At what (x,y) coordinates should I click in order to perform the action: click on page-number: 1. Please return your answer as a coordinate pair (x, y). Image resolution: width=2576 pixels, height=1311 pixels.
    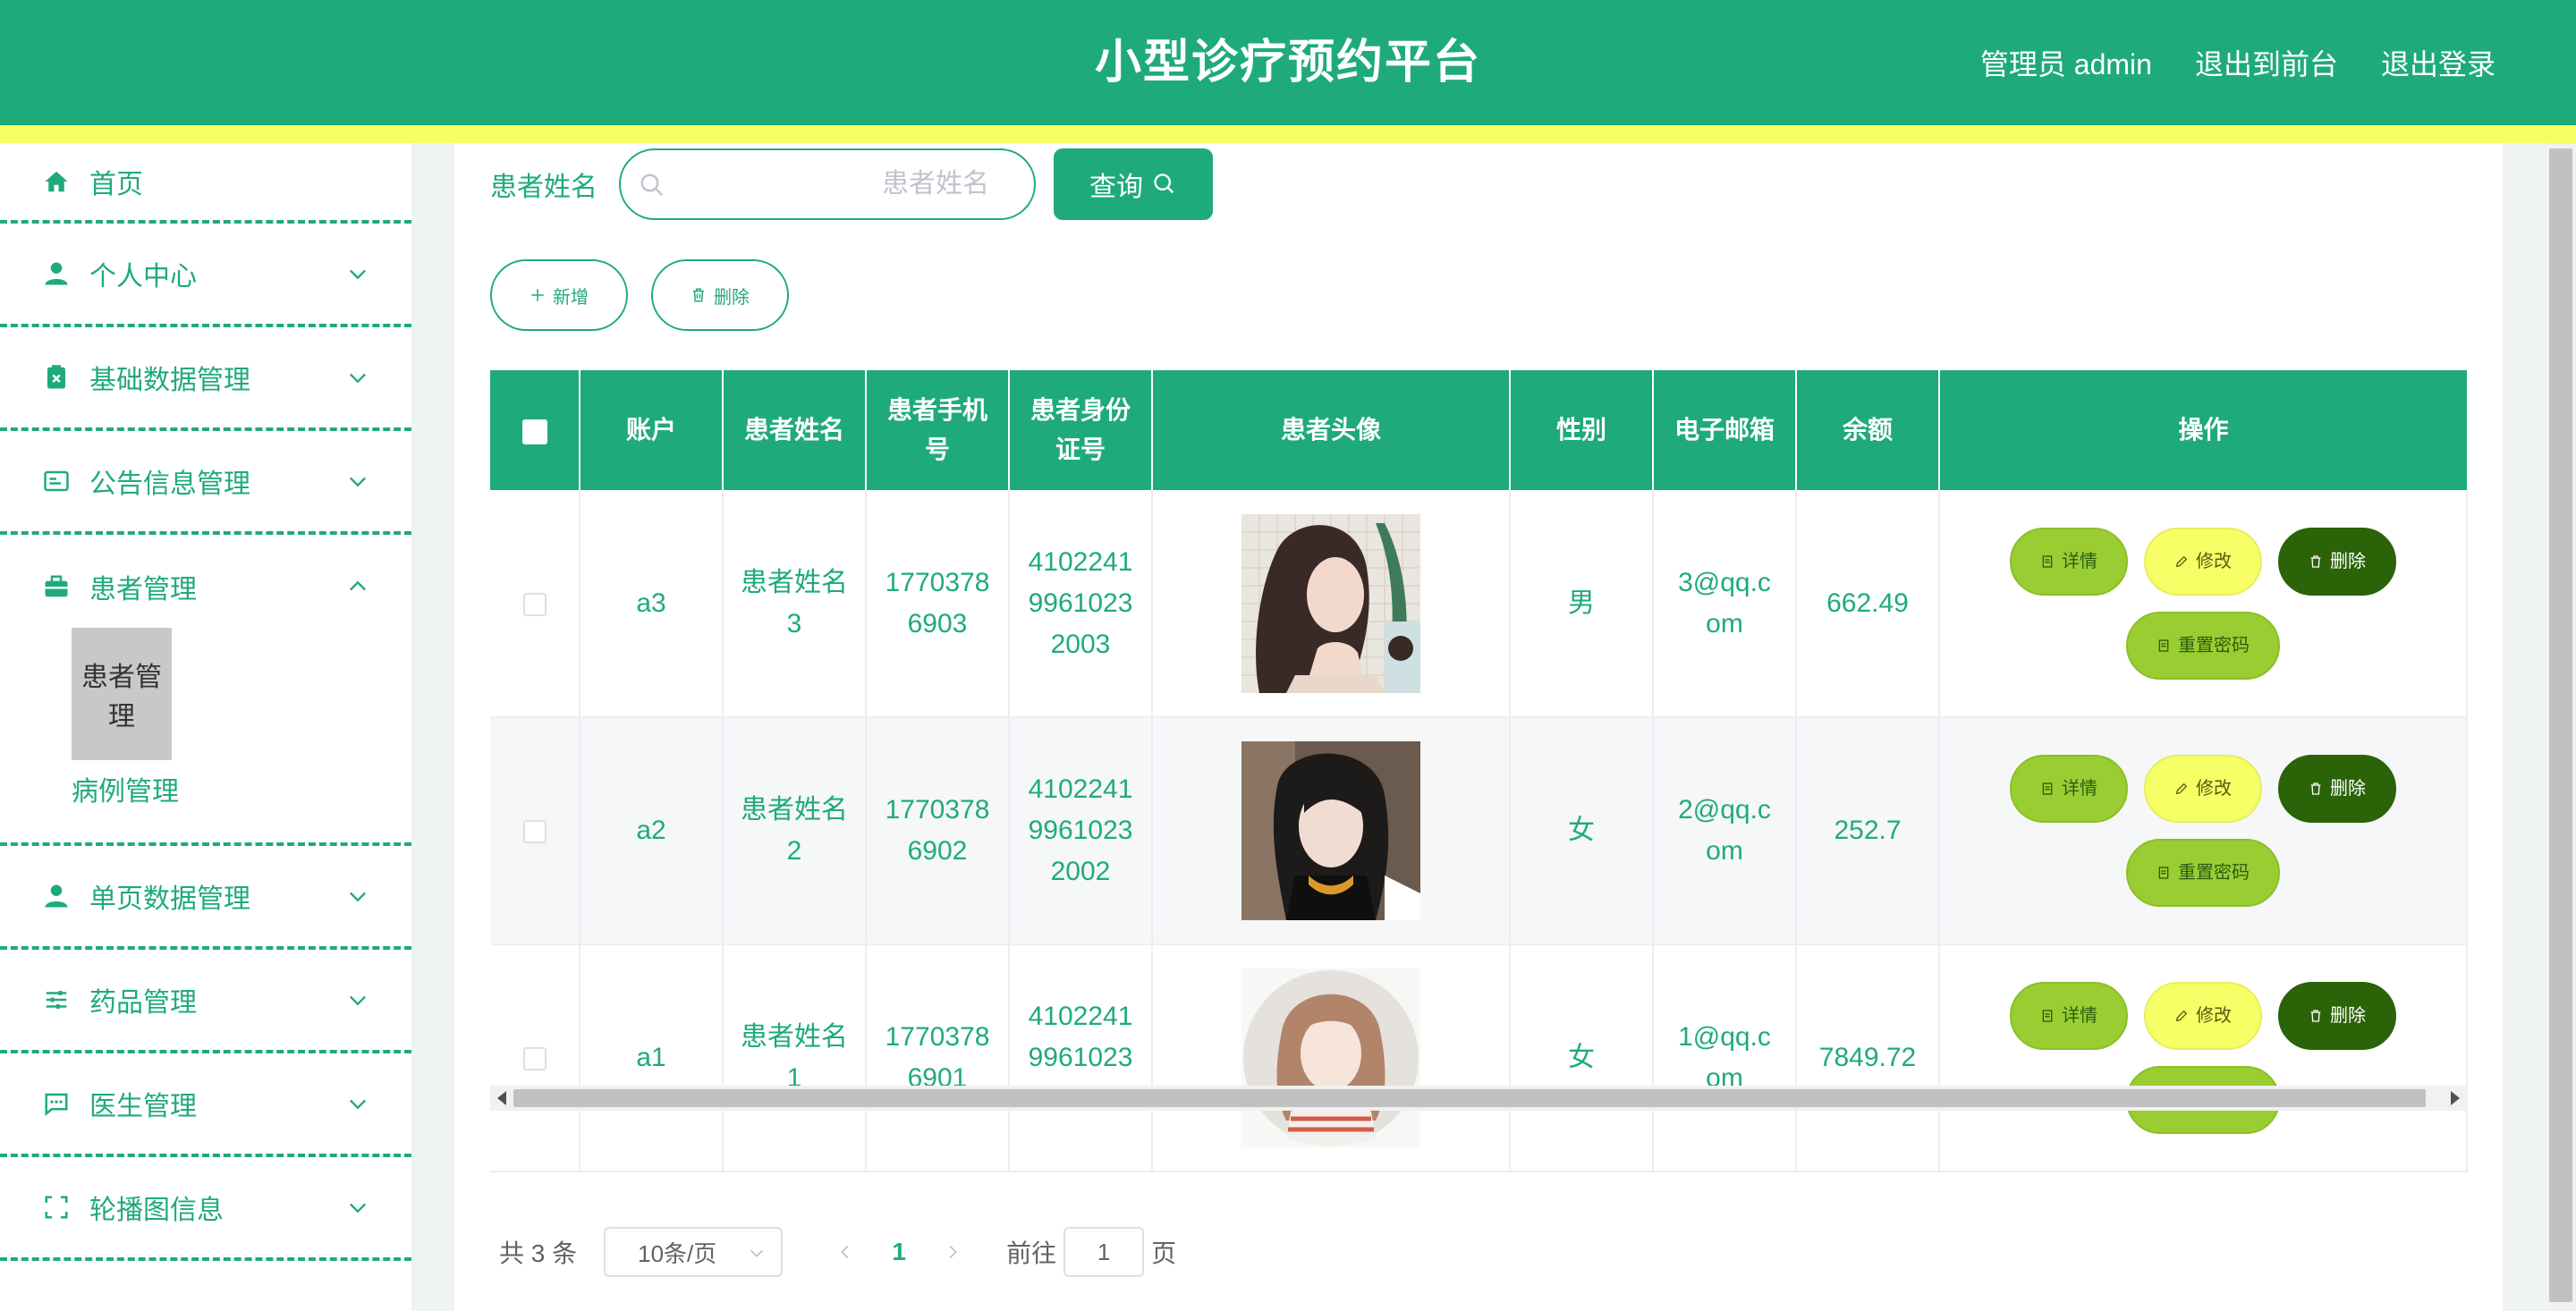
    Looking at the image, I should click on (899, 1252).